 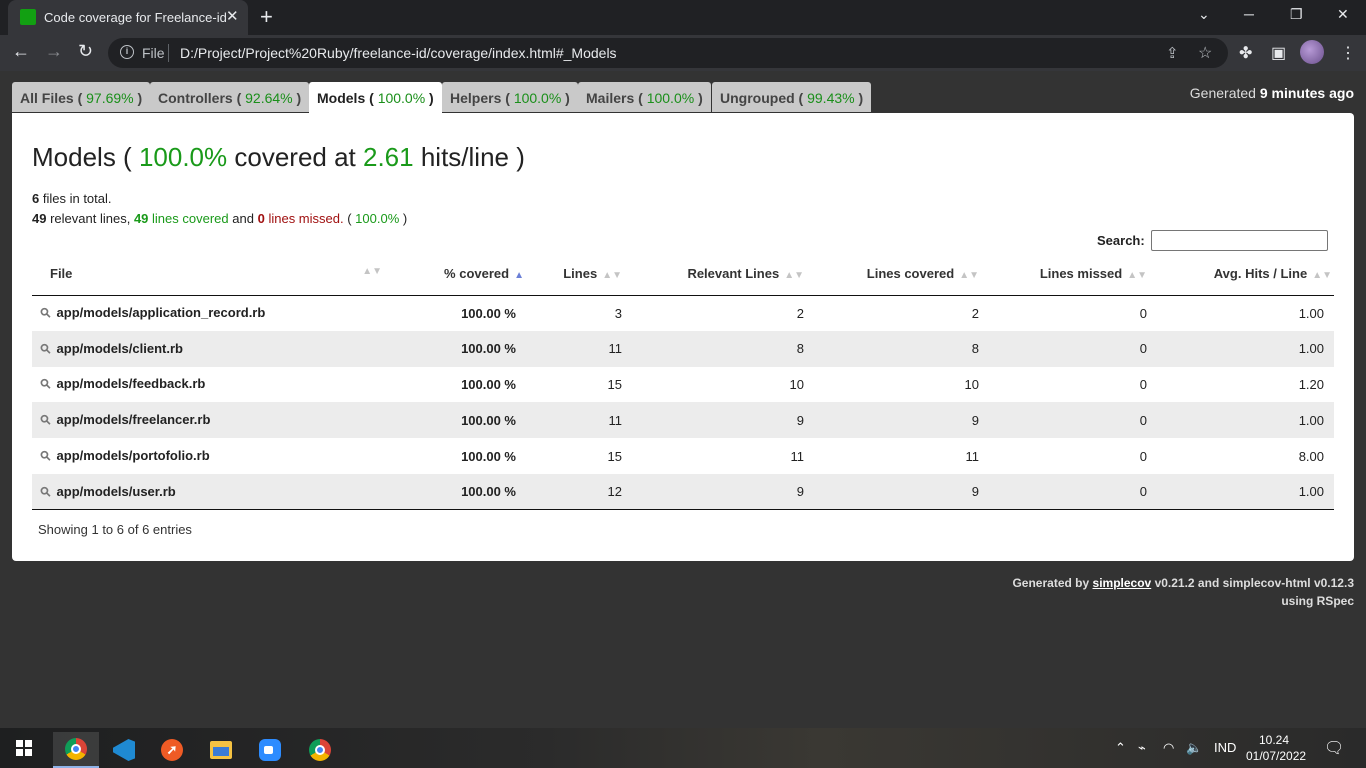 I want to click on clock-date: 01/07/2022, so click(x=1276, y=756).